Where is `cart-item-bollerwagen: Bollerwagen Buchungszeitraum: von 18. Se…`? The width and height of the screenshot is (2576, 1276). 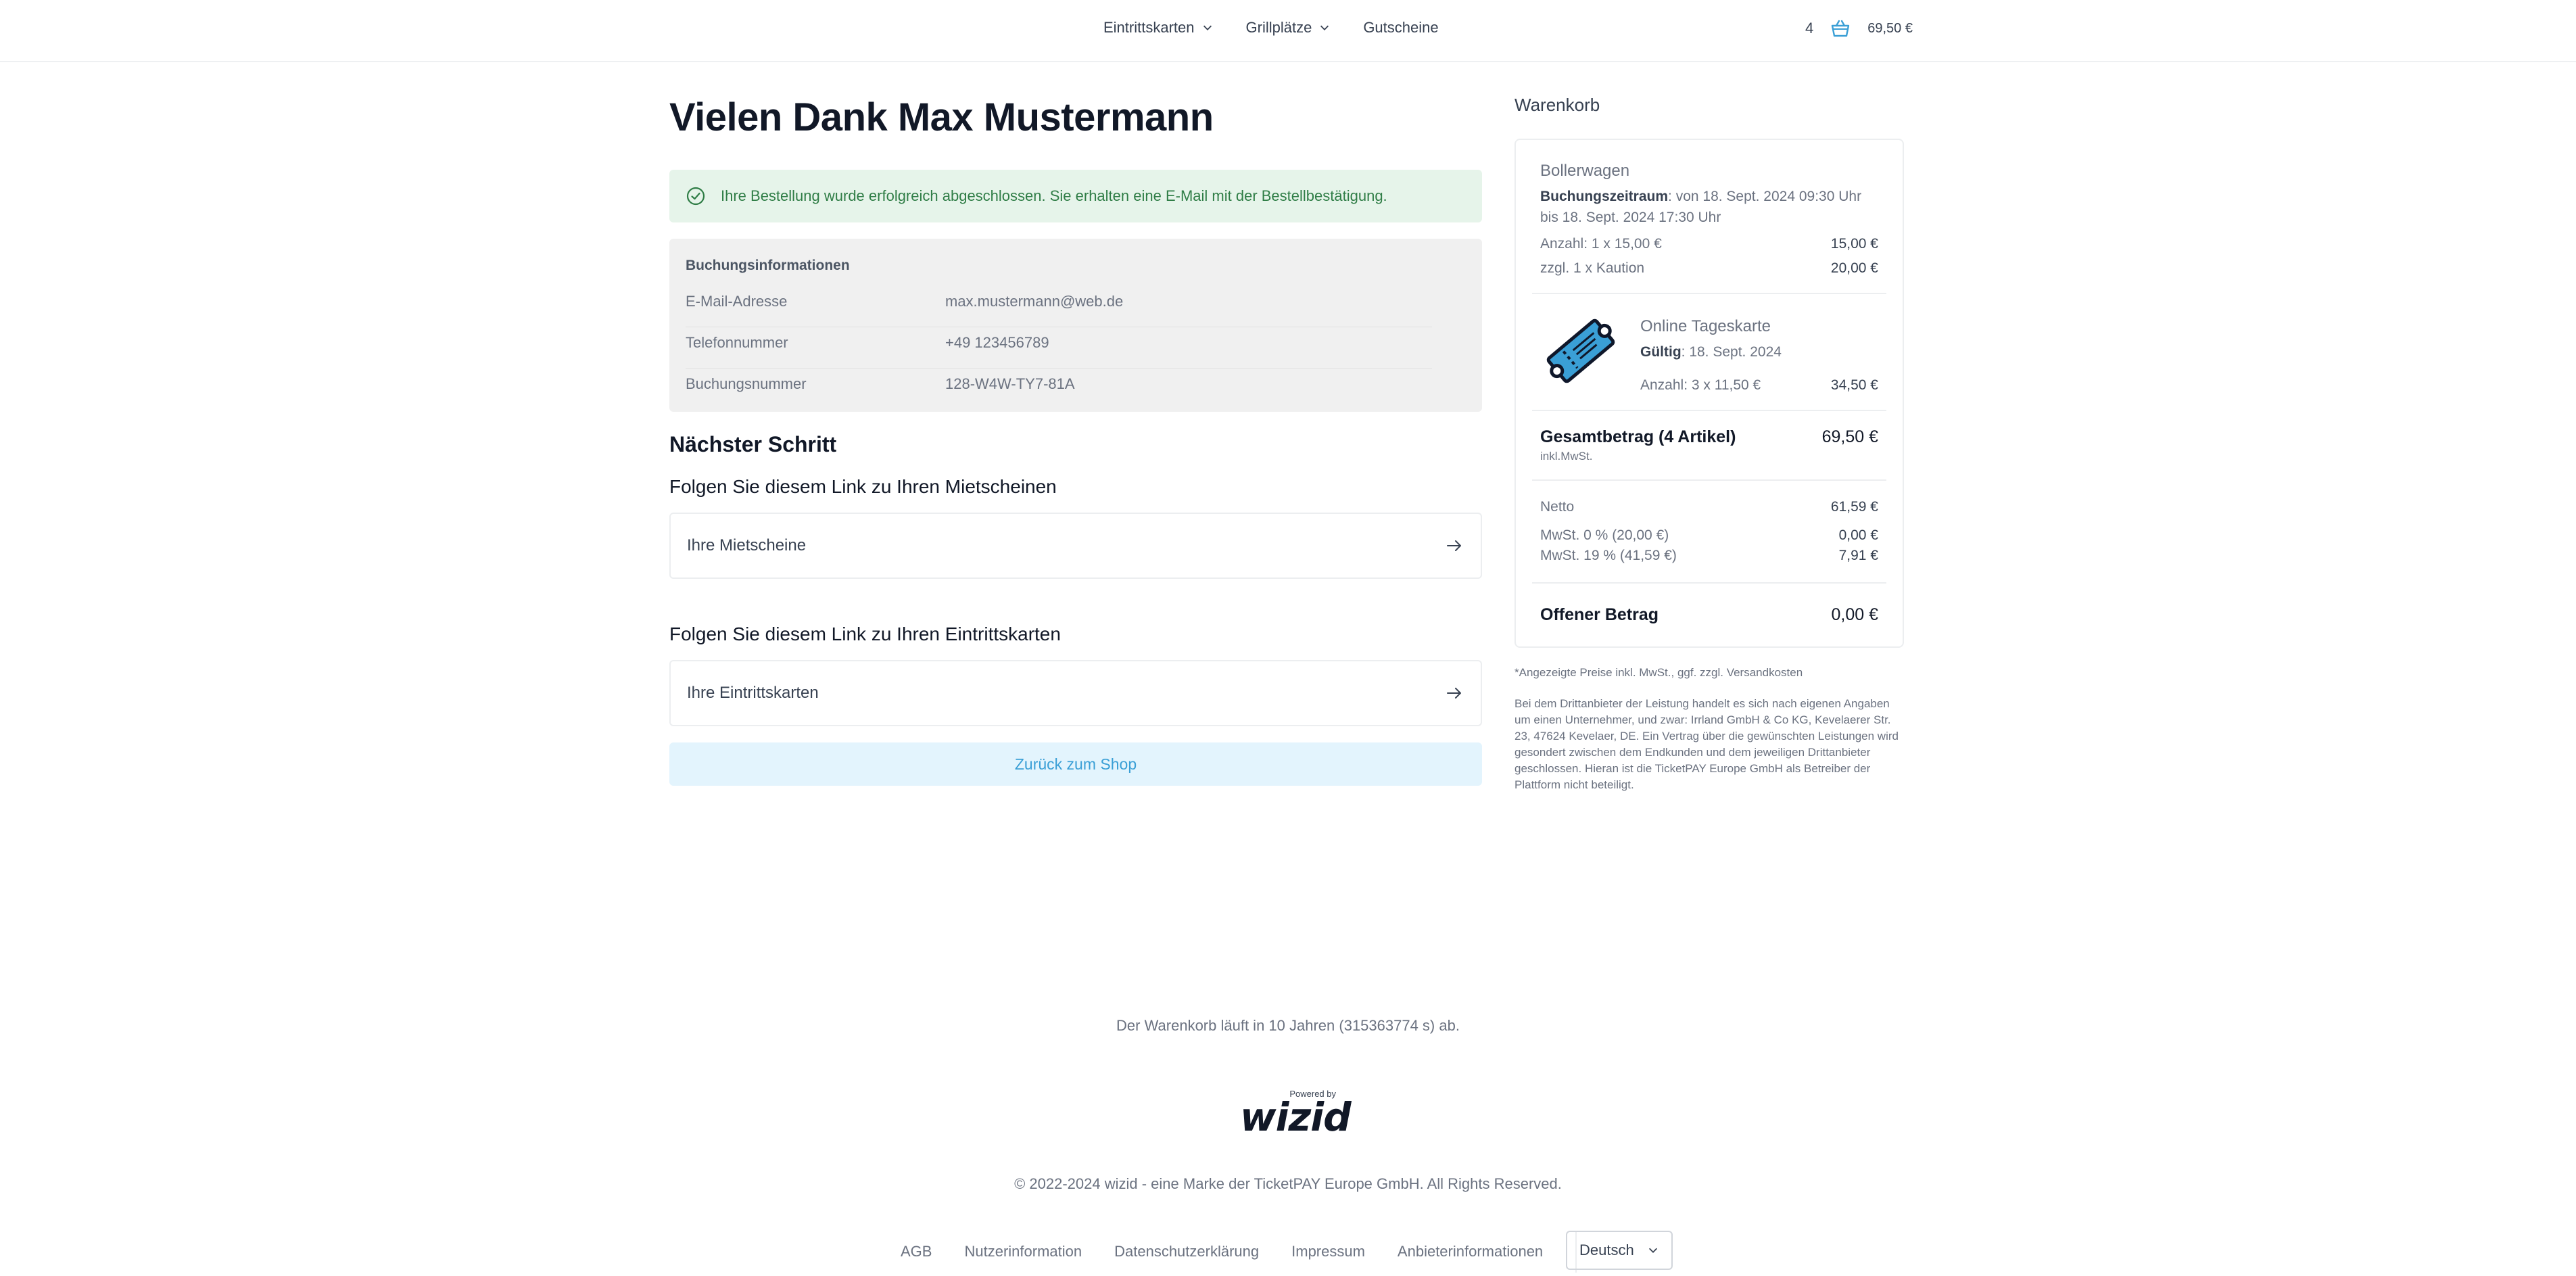 cart-item-bollerwagen: Bollerwagen Buchungszeitraum: von 18. Se… is located at coordinates (1709, 219).